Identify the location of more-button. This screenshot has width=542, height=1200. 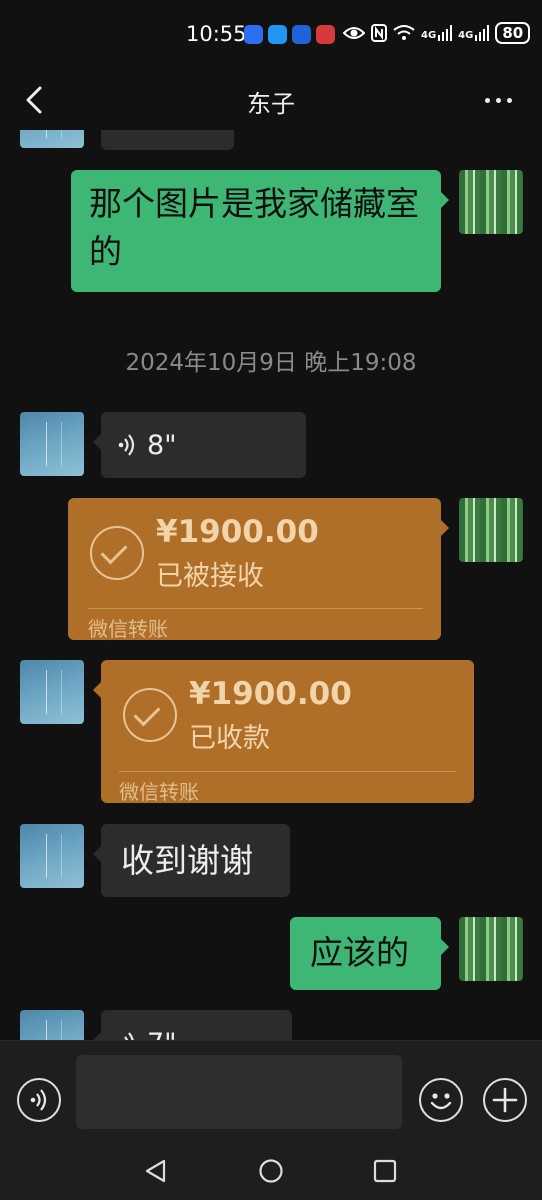
(498, 100).